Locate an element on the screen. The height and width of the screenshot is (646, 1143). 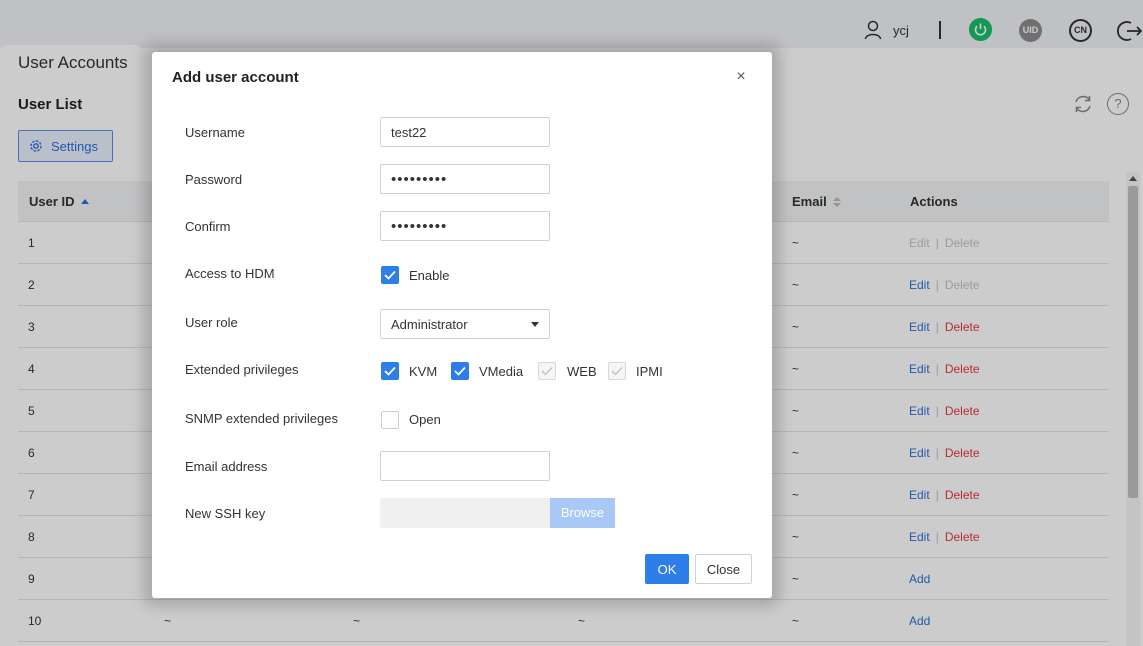
snmp-privileges-label: SNMP extended privileges is located at coordinates (261, 418).